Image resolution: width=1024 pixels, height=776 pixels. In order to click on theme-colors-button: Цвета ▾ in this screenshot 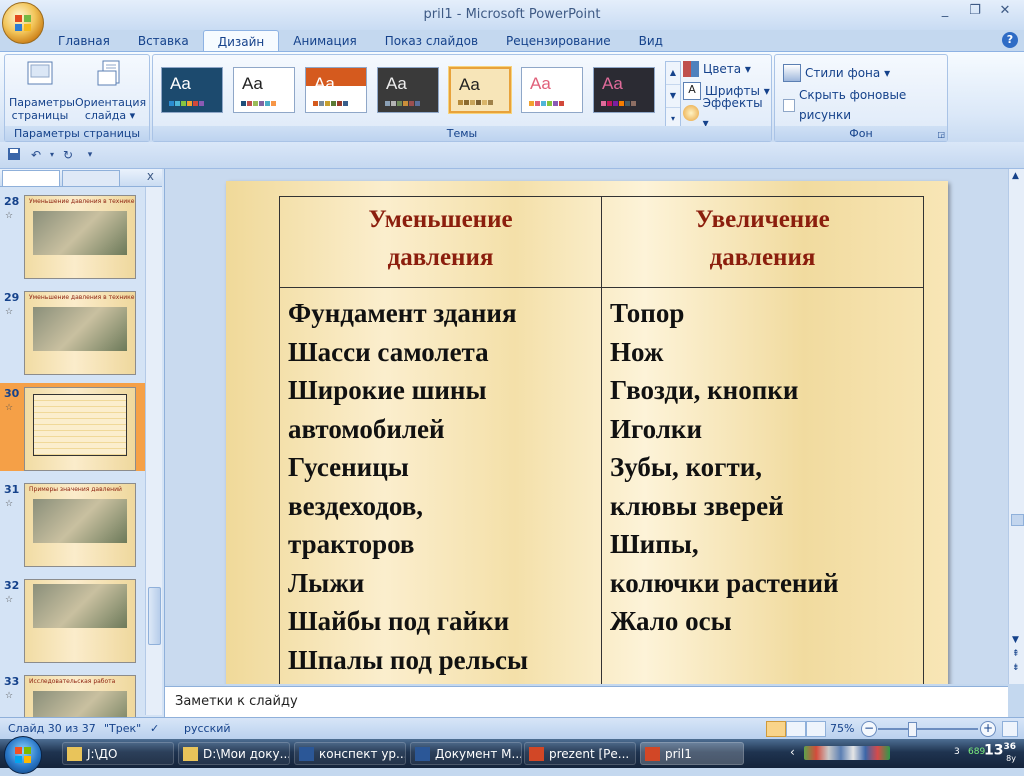, I will do `click(717, 69)`.